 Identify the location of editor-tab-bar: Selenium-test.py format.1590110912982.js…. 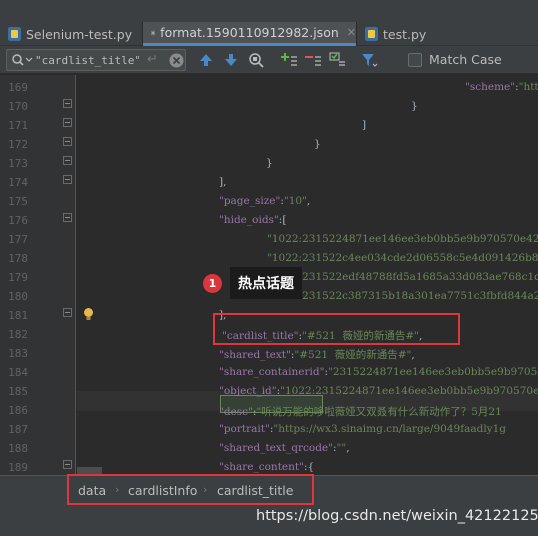
(269, 23).